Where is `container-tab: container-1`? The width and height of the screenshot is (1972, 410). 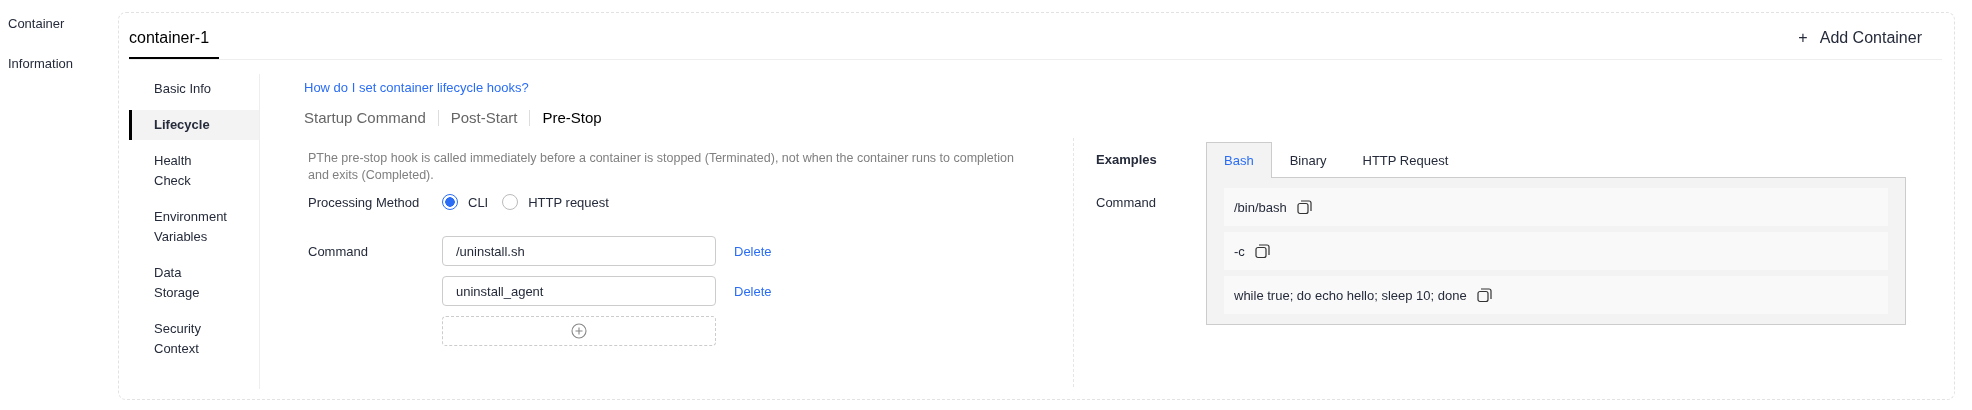 container-tab: container-1 is located at coordinates (174, 44).